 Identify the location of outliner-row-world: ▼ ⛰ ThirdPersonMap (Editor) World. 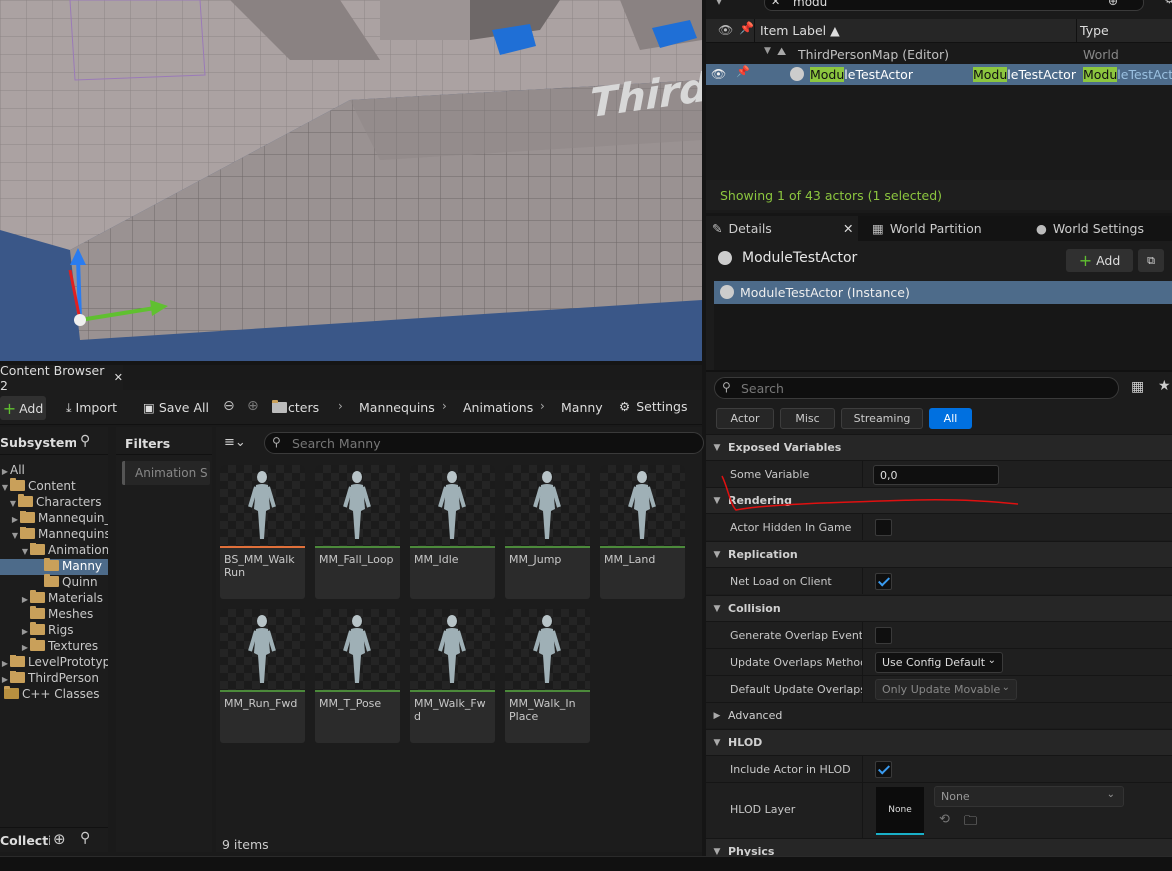
(939, 54).